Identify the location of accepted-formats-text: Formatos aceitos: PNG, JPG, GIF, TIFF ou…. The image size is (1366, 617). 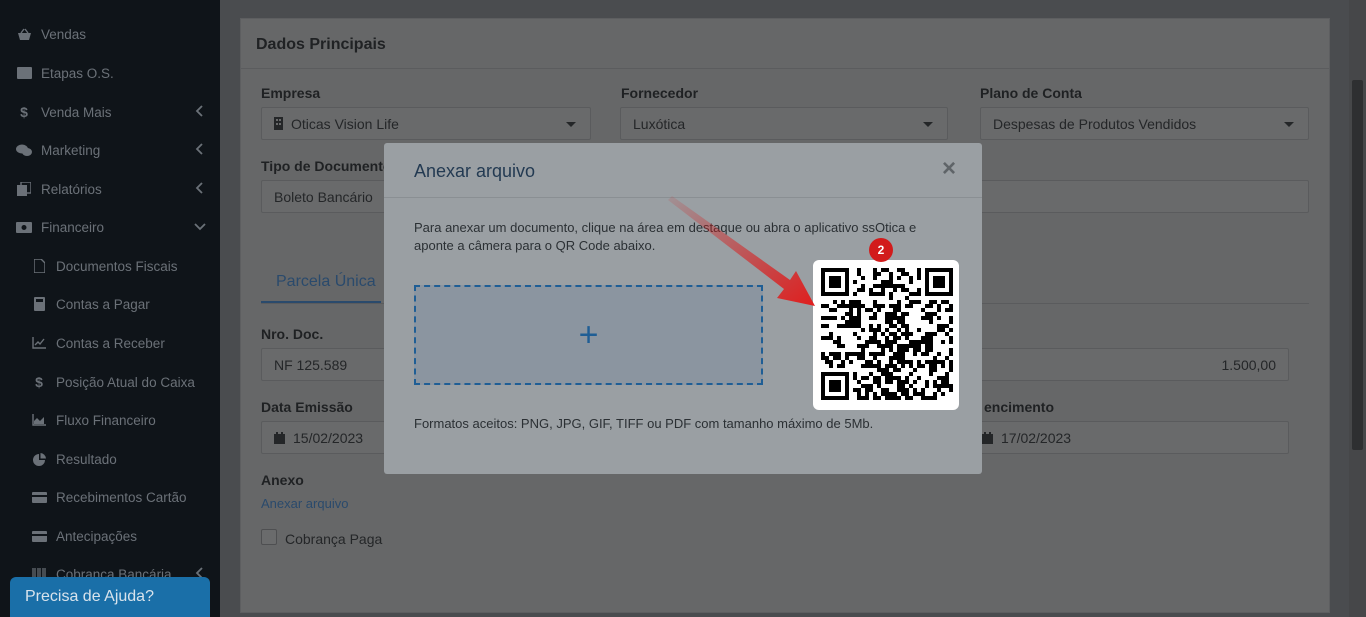
(644, 423).